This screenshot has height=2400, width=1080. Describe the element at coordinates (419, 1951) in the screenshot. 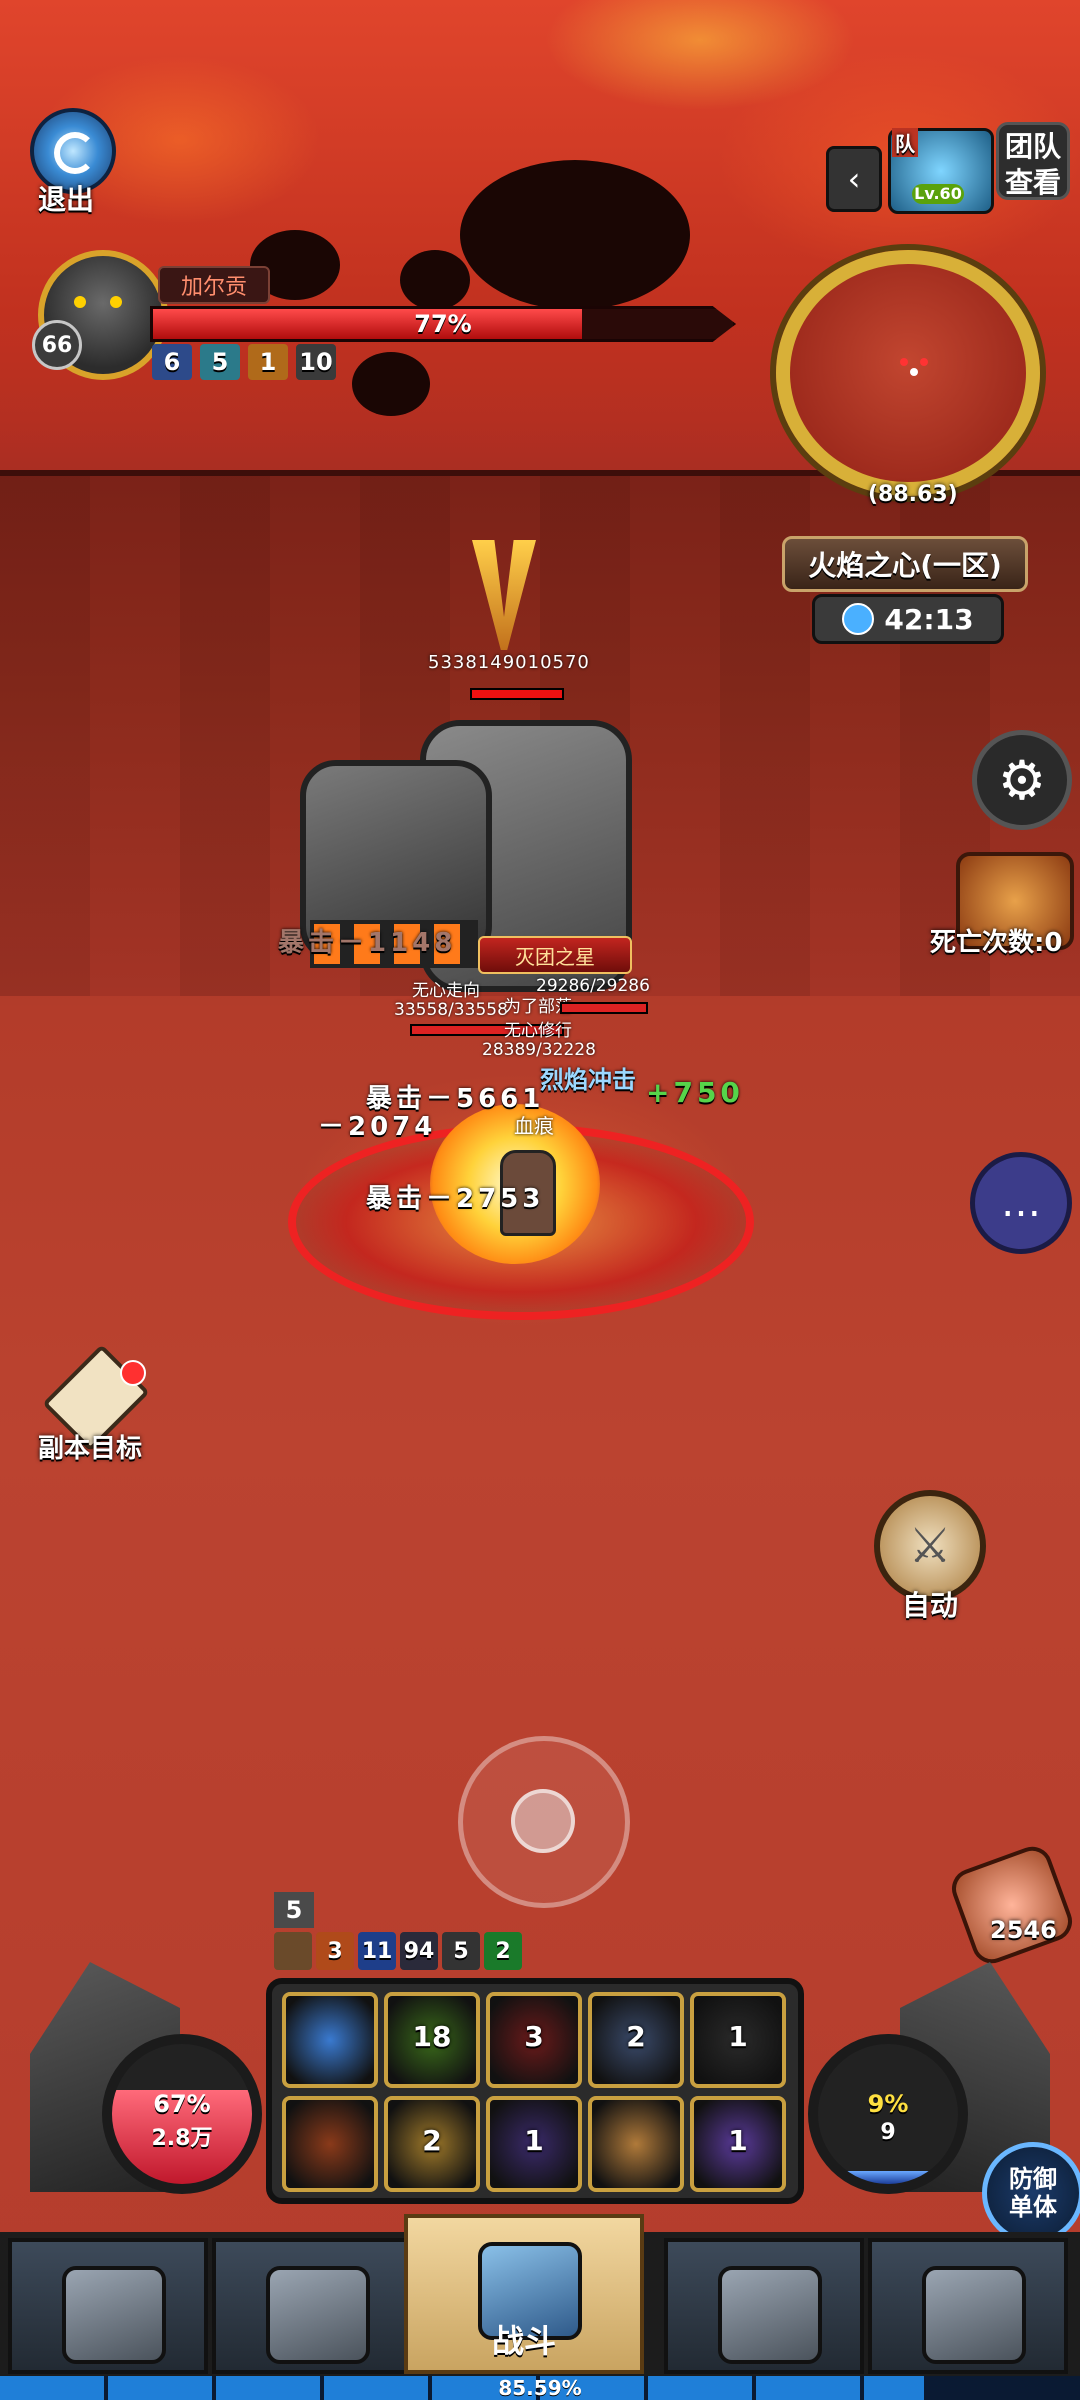

I see `buff-stack-icon: 94` at that location.